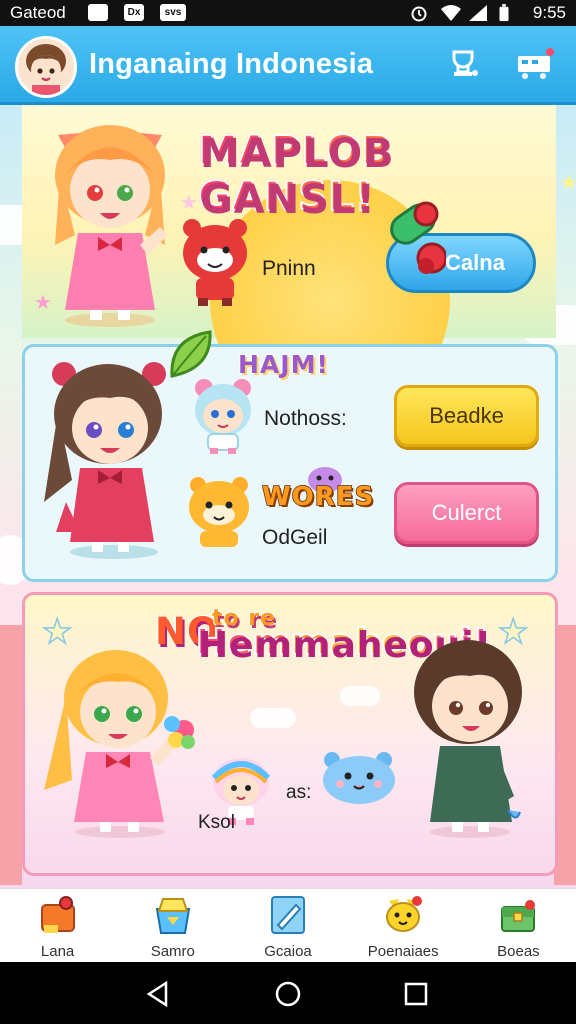  What do you see at coordinates (549, 12) in the screenshot?
I see `clock: 9:55` at bounding box center [549, 12].